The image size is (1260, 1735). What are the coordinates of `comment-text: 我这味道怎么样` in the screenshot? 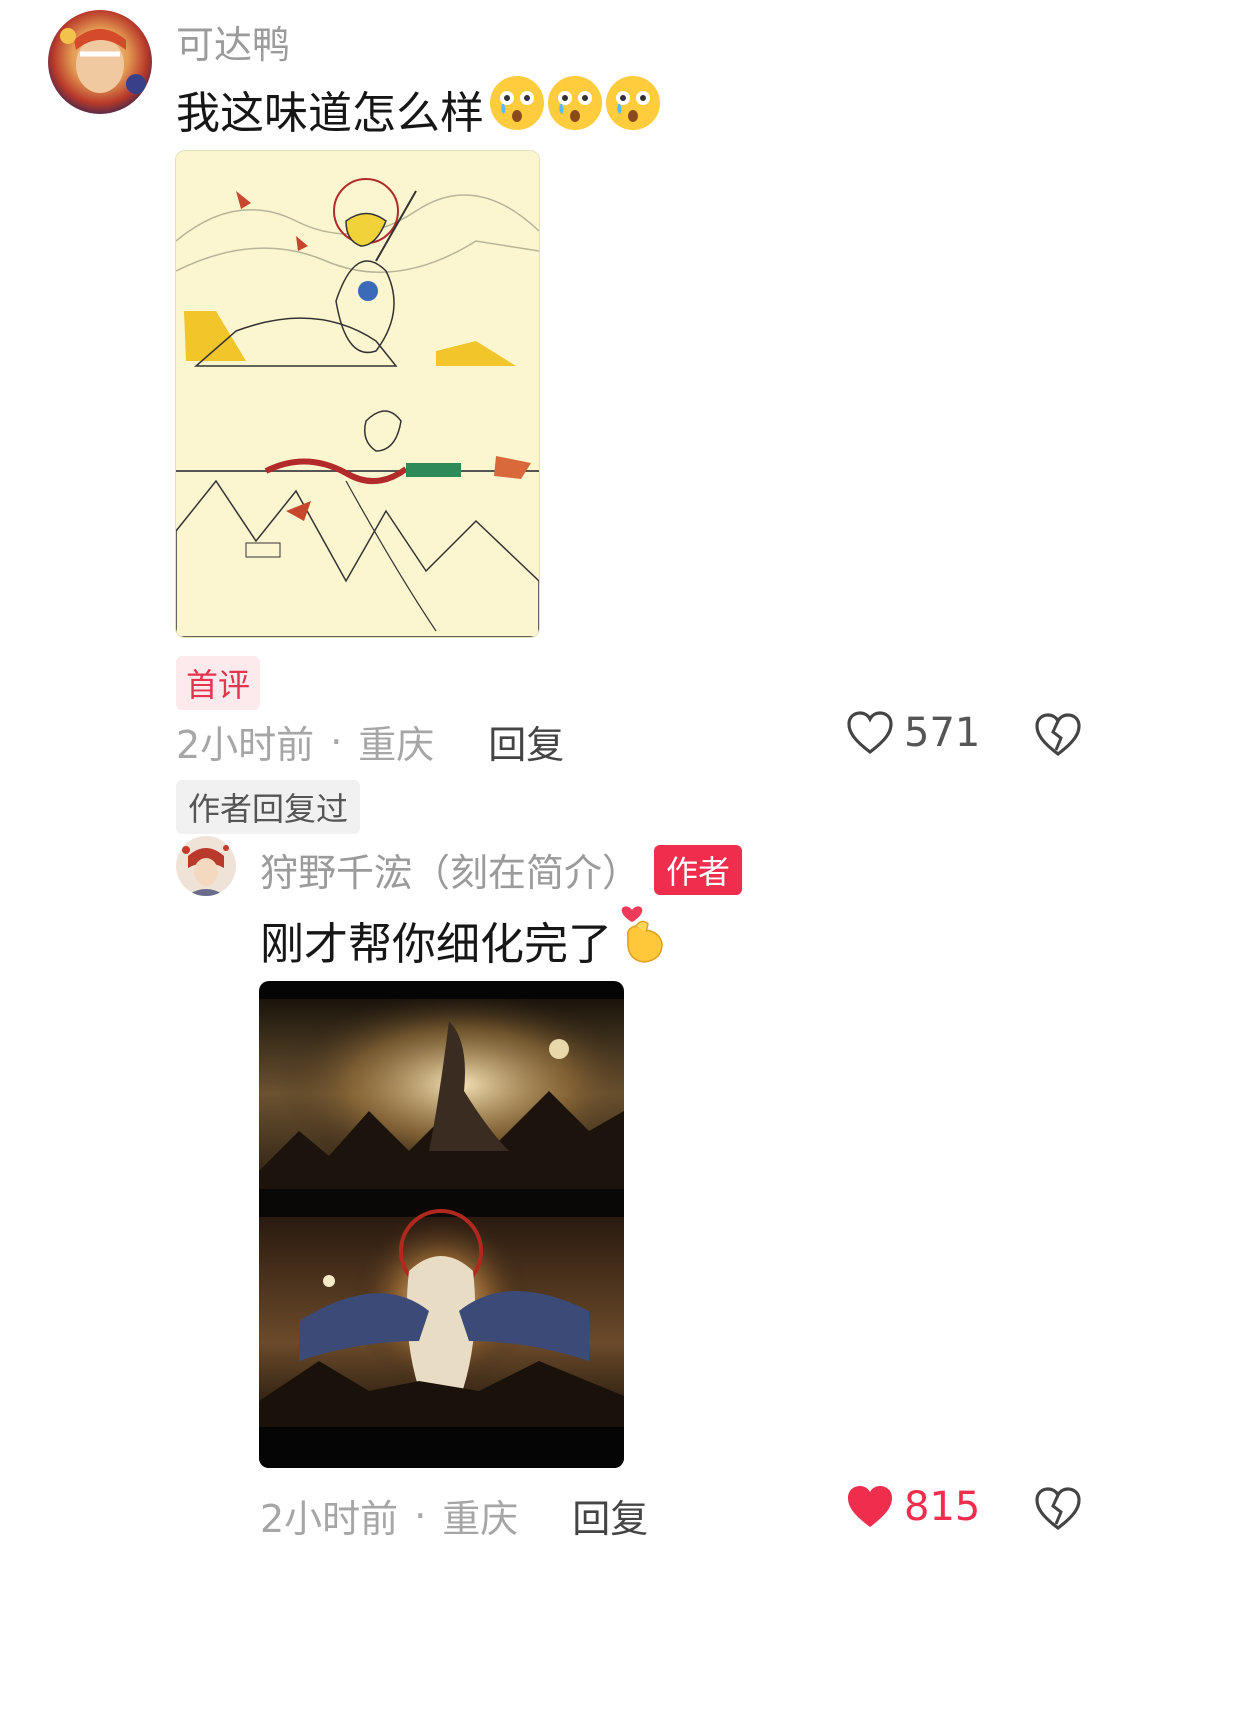 It's located at (419, 108).